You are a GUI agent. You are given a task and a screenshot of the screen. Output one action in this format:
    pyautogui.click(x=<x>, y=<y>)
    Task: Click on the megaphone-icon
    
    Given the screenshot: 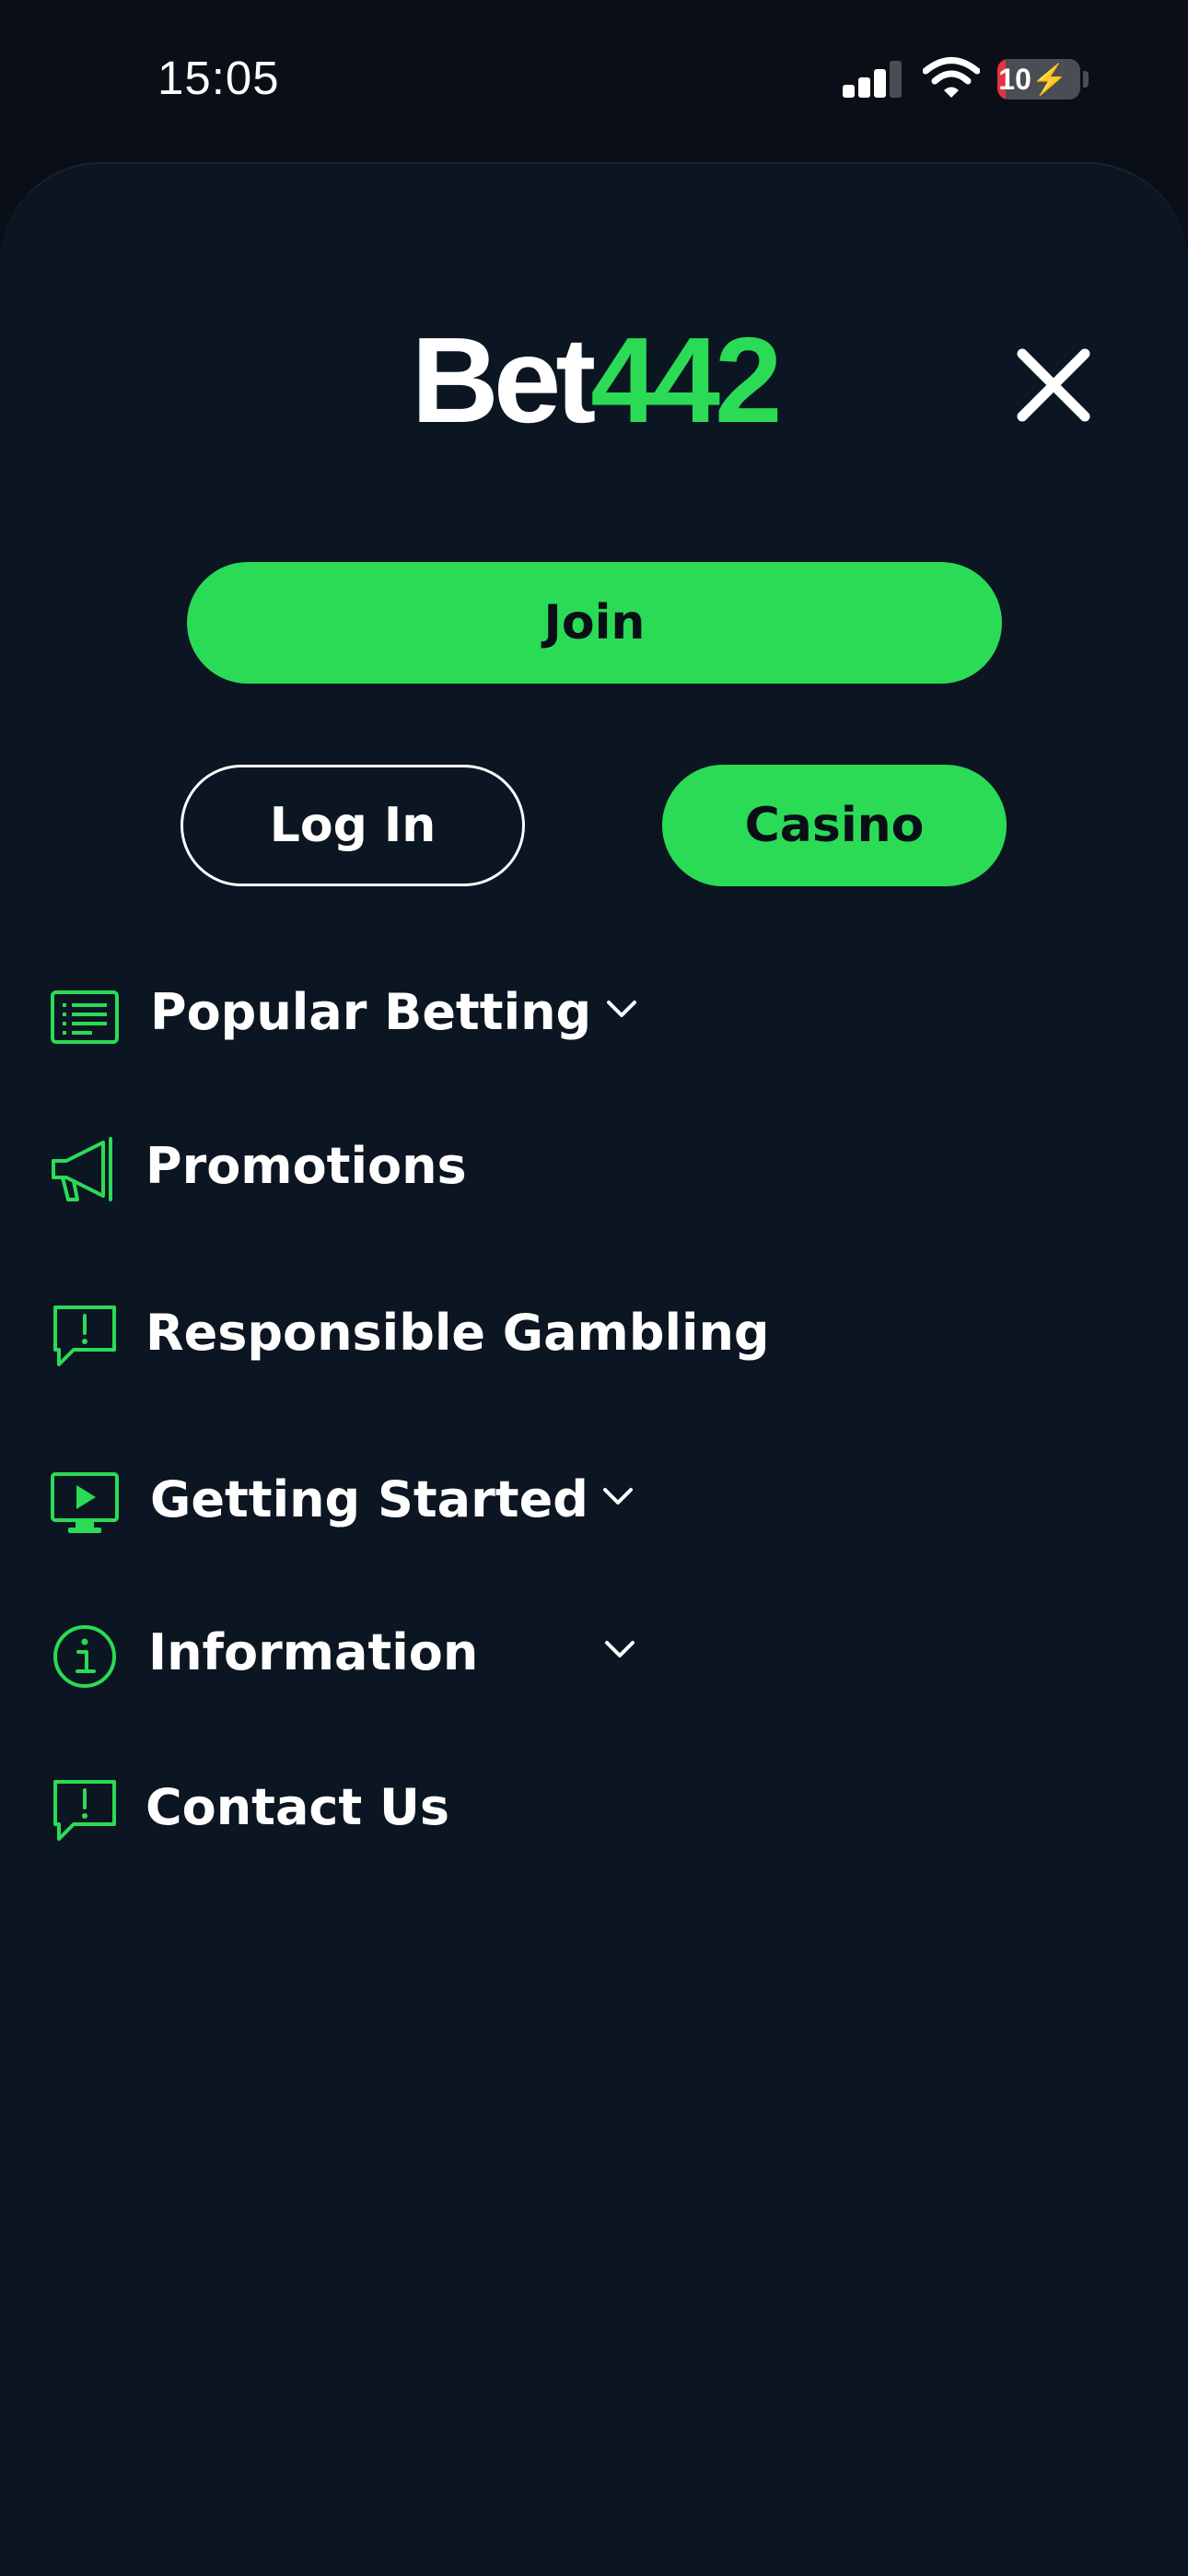 What is the action you would take?
    pyautogui.click(x=82, y=1169)
    